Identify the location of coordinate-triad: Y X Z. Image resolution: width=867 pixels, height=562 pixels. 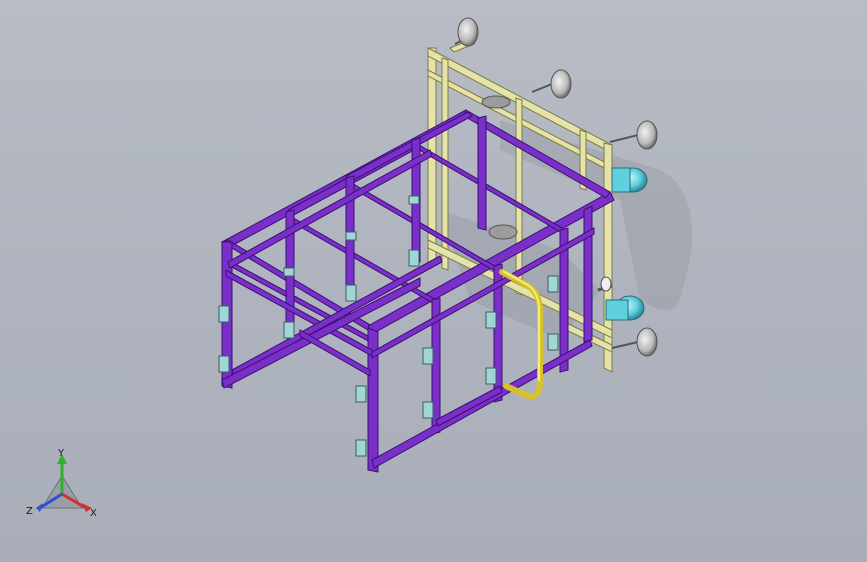
(61, 483).